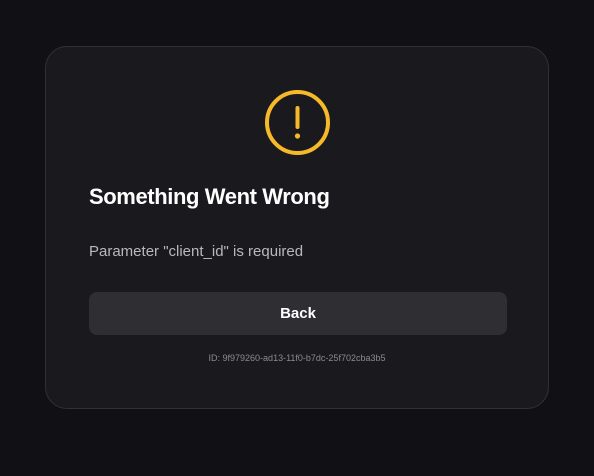 This screenshot has height=476, width=594. What do you see at coordinates (297, 358) in the screenshot?
I see `error-id-text: ID: 9f979260-ad13-11f0-b7dc-25f702cba3b5` at bounding box center [297, 358].